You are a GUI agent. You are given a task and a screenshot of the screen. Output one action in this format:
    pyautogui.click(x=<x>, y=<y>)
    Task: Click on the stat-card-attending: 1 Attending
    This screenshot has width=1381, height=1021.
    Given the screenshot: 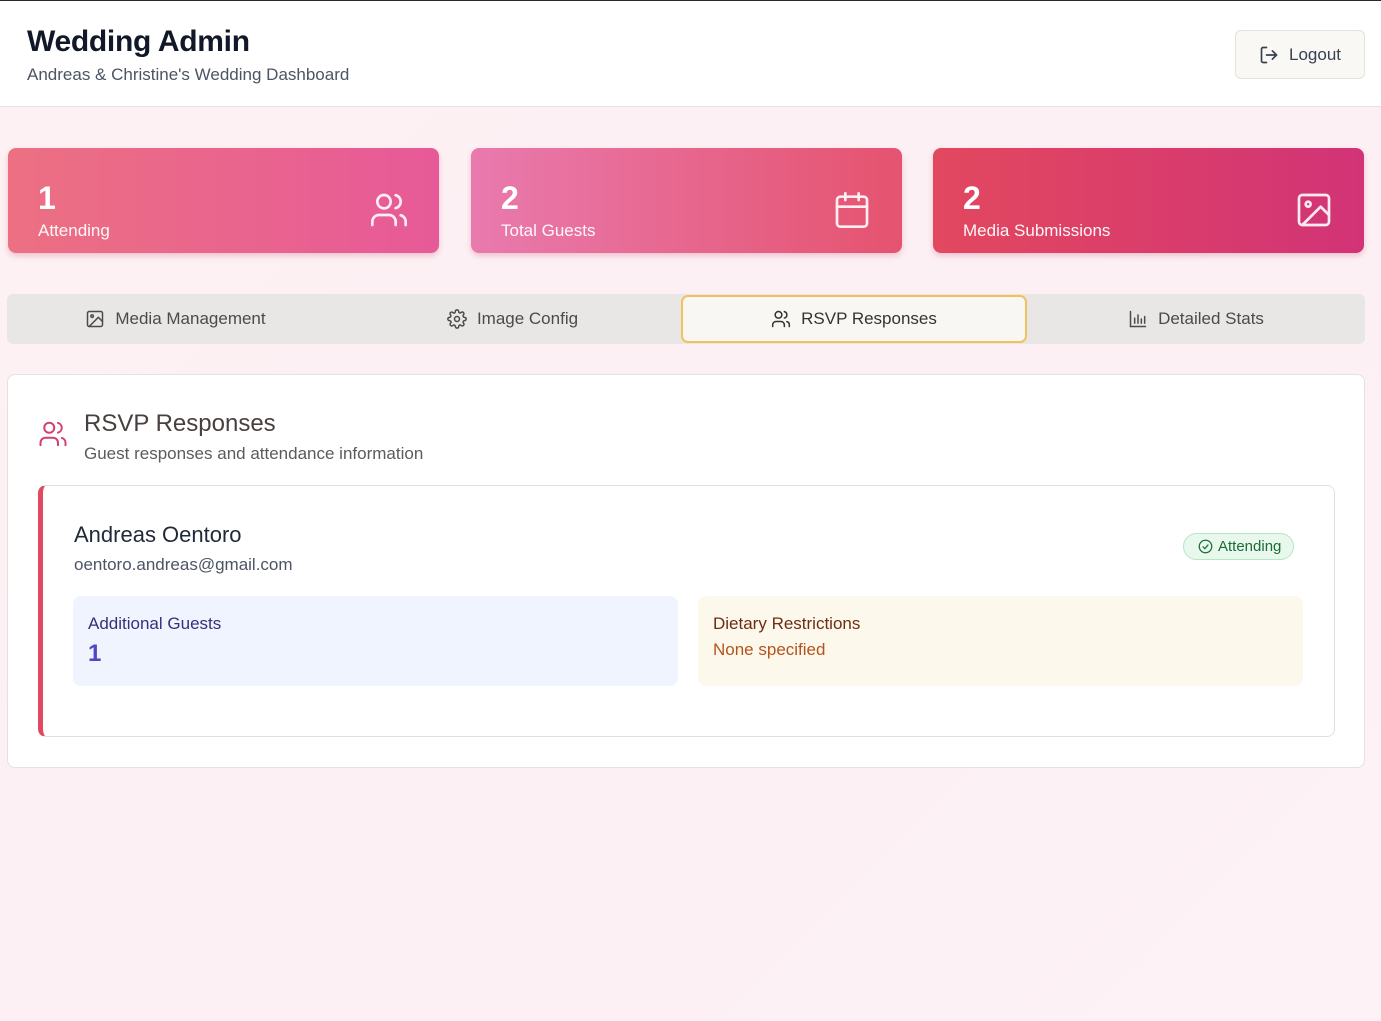 What is the action you would take?
    pyautogui.click(x=223, y=200)
    